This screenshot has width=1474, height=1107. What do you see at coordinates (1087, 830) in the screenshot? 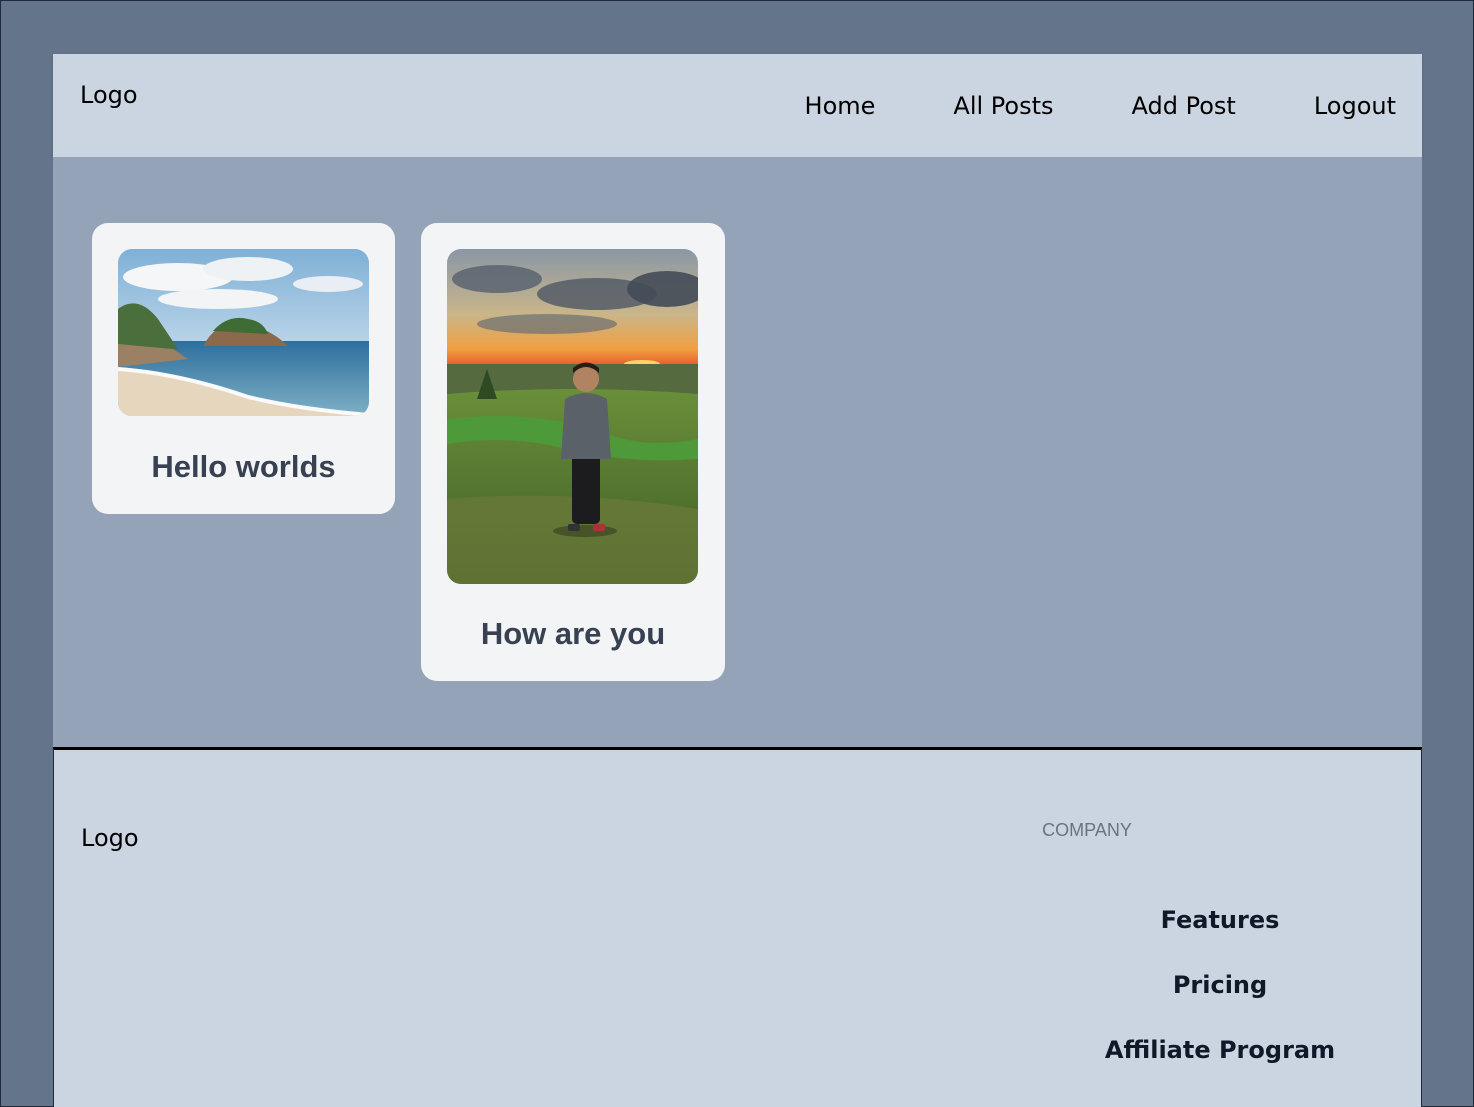
I see `footer-company-heading: Company` at bounding box center [1087, 830].